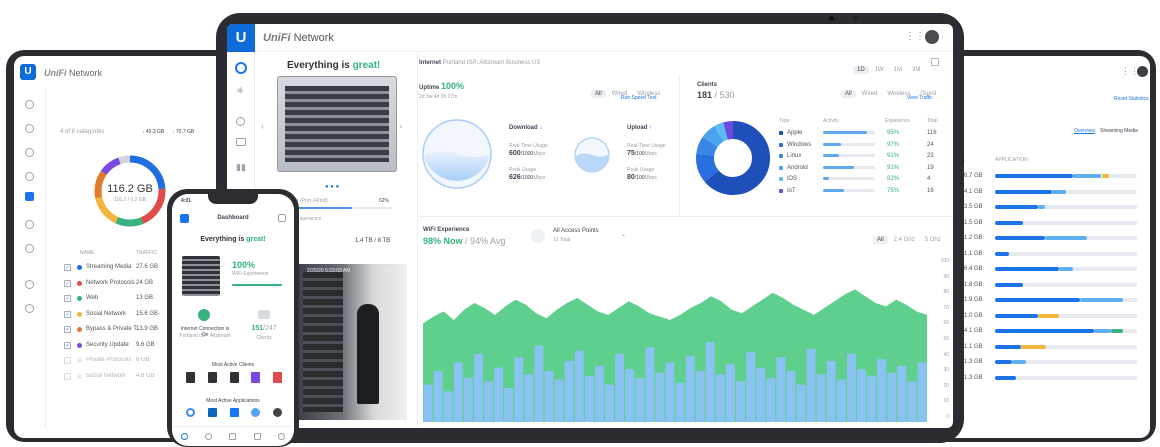 The width and height of the screenshot is (1160, 447). Describe the element at coordinates (1119, 131) in the screenshot. I see `tab-streaming-media: Streaming Media` at that location.